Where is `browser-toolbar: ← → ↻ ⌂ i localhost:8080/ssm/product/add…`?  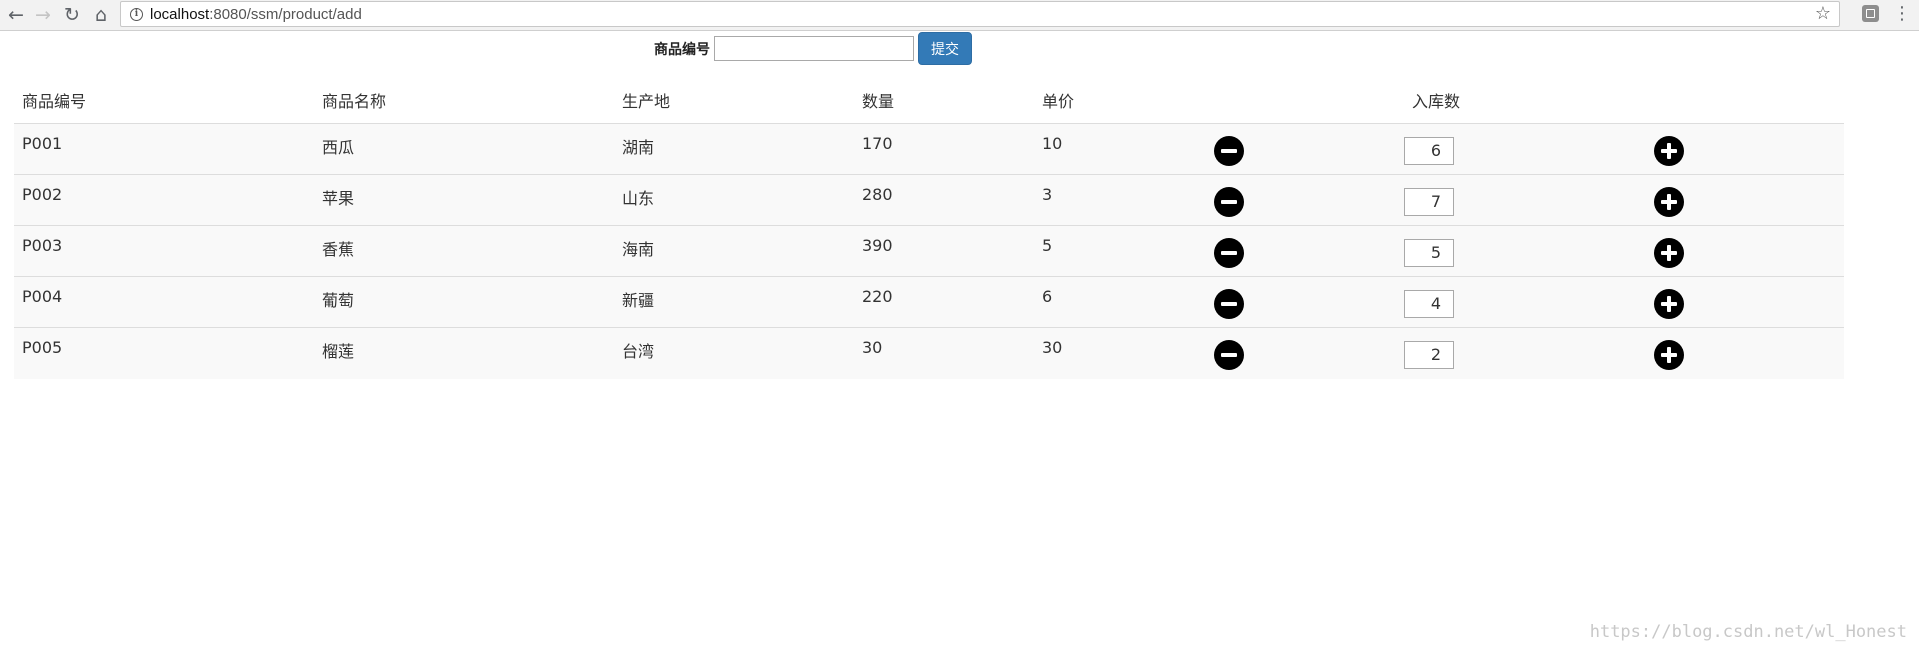
browser-toolbar: ← → ↻ ⌂ i localhost:8080/ssm/product/add… is located at coordinates (959, 15).